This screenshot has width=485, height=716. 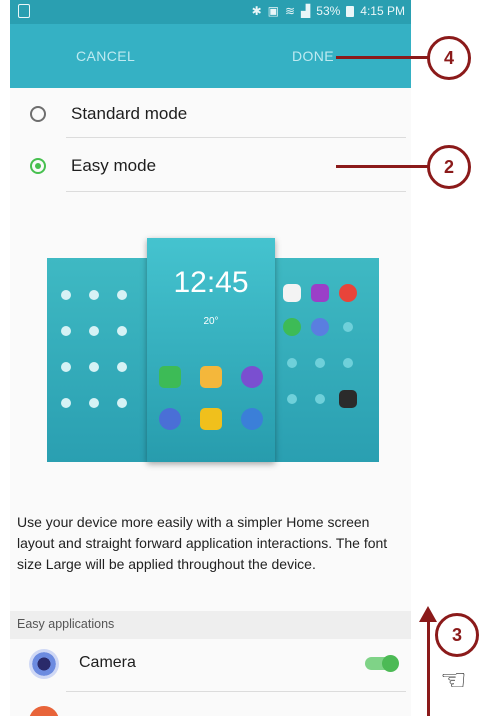 What do you see at coordinates (273, 11) in the screenshot?
I see `nfc-icon: ▣` at bounding box center [273, 11].